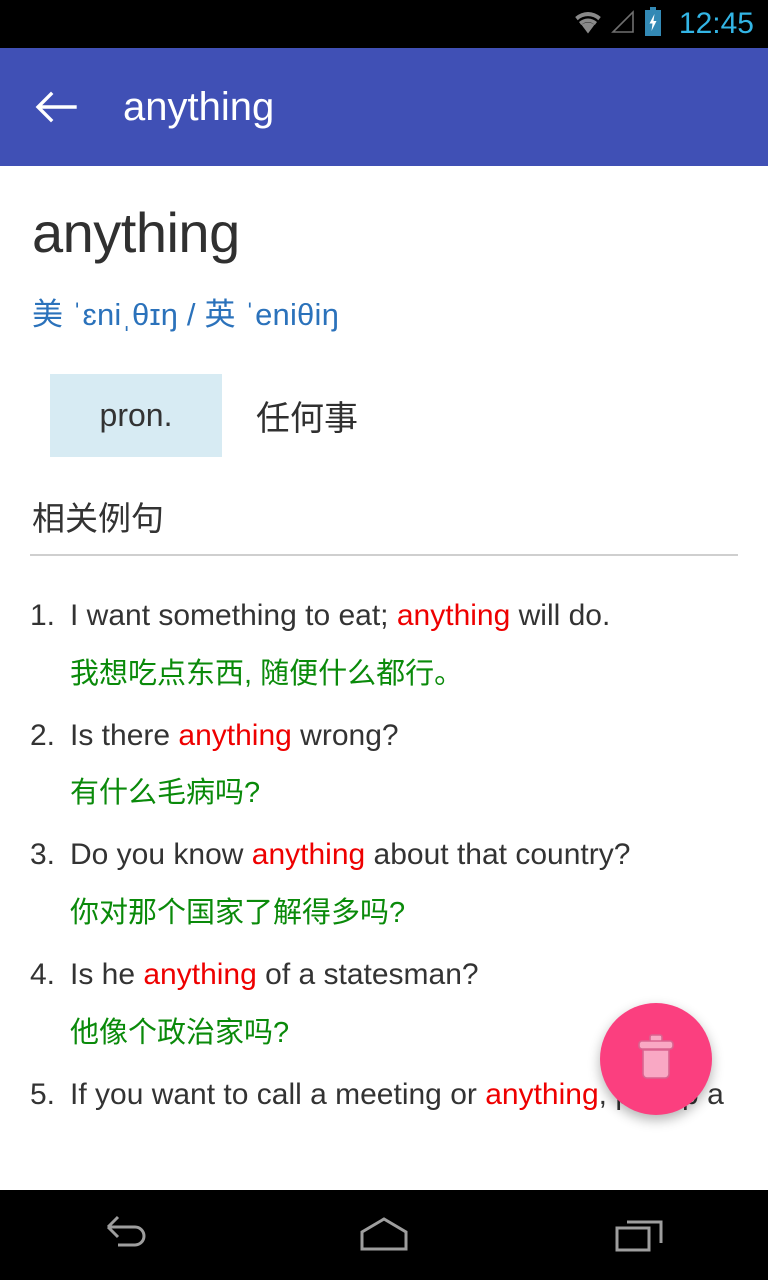 Image resolution: width=768 pixels, height=1280 pixels. Describe the element at coordinates (367, 974) in the screenshot. I see `example-text-after: of a statesman?` at that location.